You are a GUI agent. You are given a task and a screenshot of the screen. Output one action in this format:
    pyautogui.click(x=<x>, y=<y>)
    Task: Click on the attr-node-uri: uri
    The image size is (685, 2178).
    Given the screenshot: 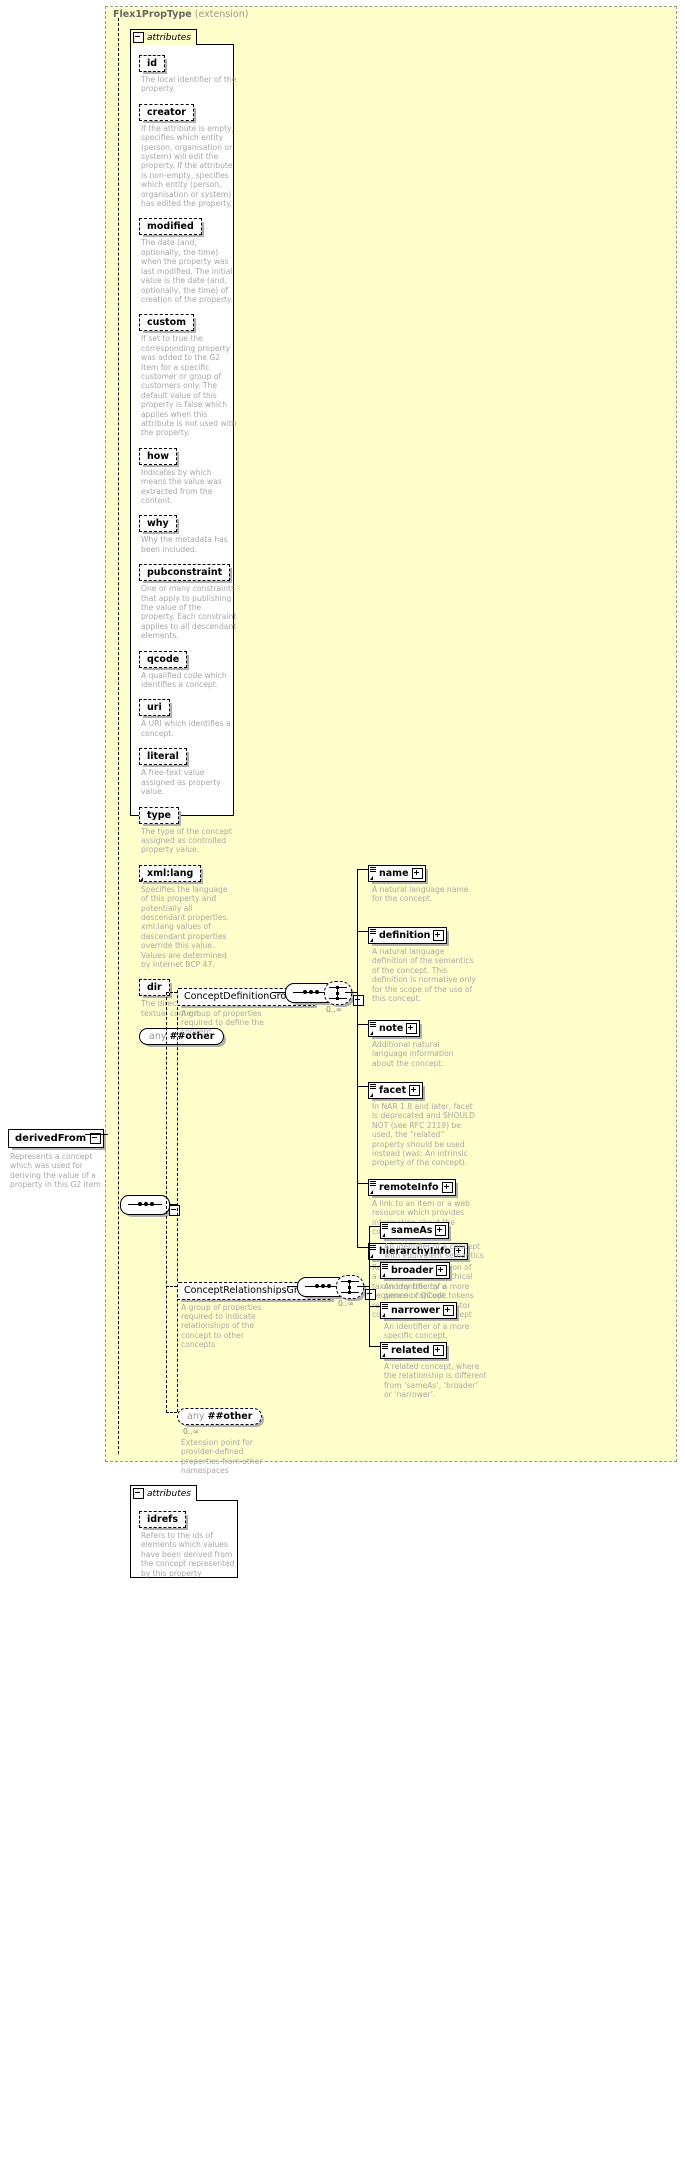 What is the action you would take?
    pyautogui.click(x=154, y=708)
    